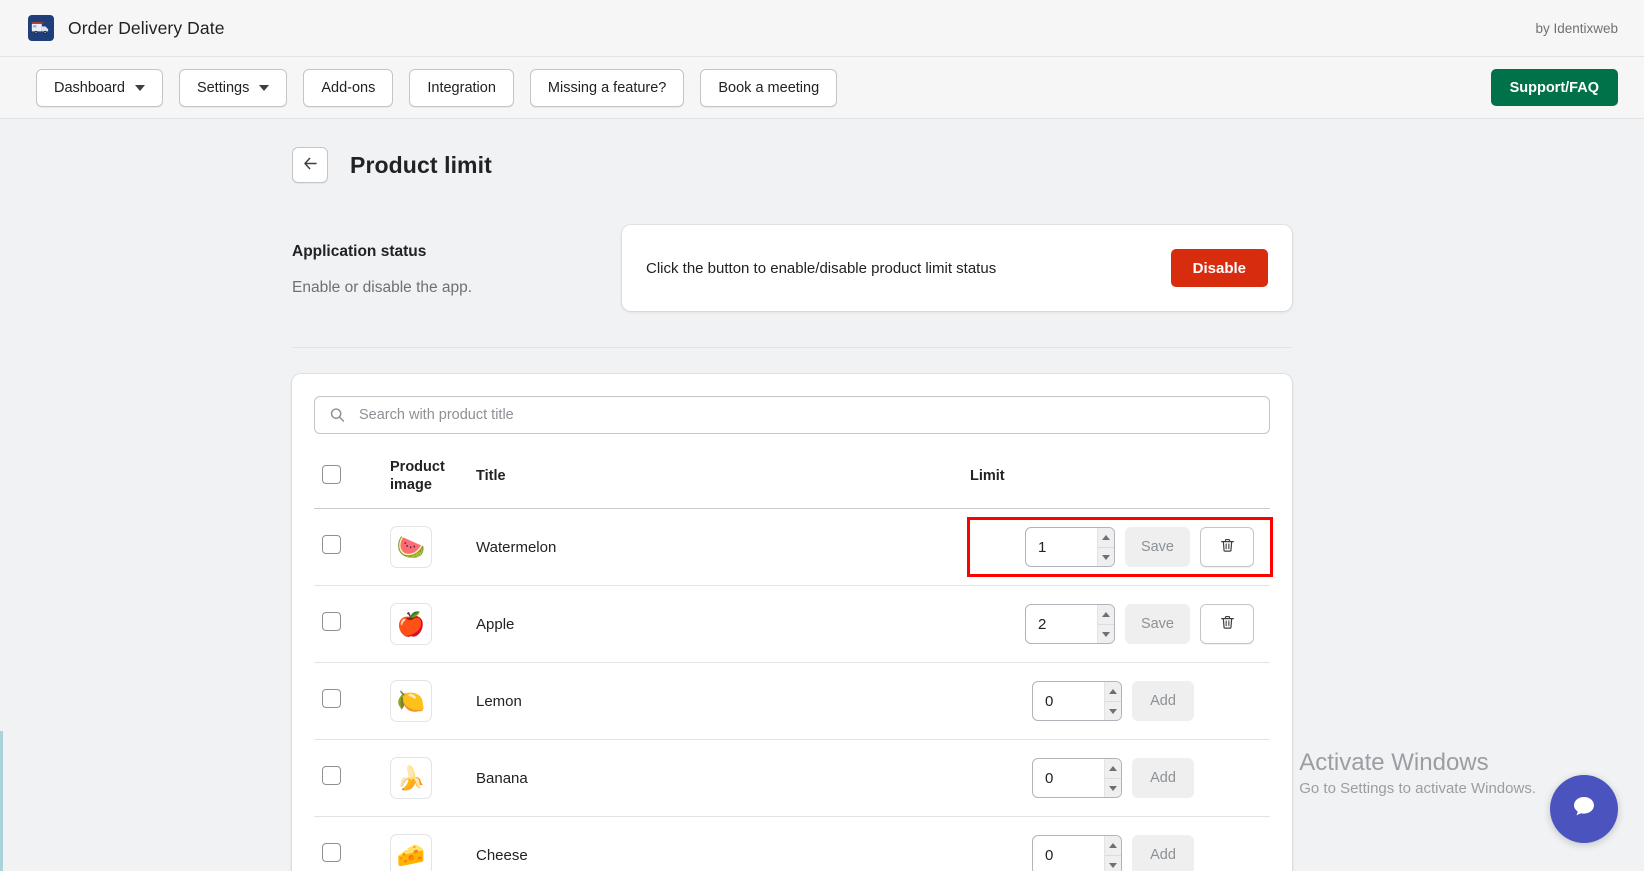 The image size is (1644, 871). Describe the element at coordinates (792, 778) in the screenshot. I see `table-row: 🍌 Banana 0 Add` at that location.